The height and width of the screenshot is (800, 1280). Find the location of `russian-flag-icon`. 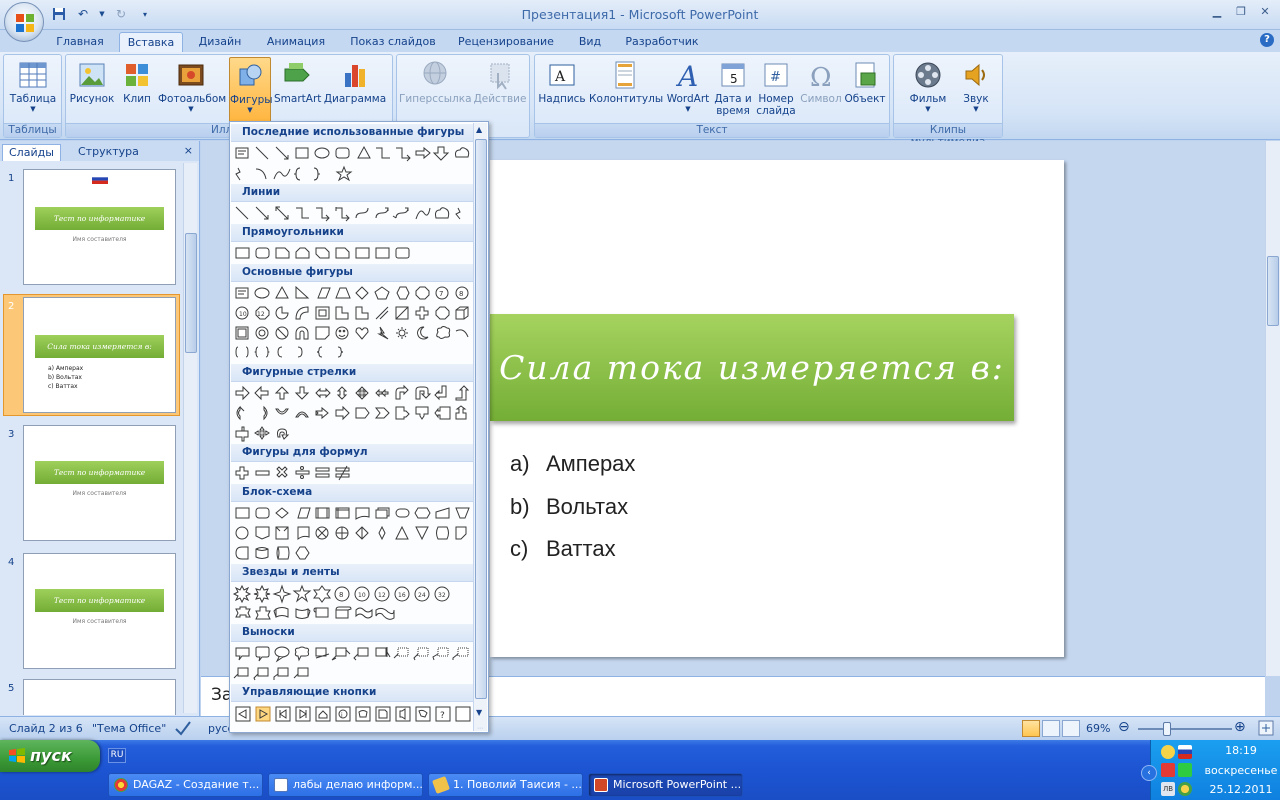

russian-flag-icon is located at coordinates (1185, 752).